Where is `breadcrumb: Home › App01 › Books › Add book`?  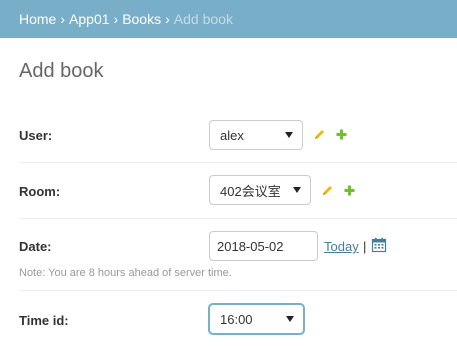 breadcrumb: Home › App01 › Books › Add book is located at coordinates (228, 19).